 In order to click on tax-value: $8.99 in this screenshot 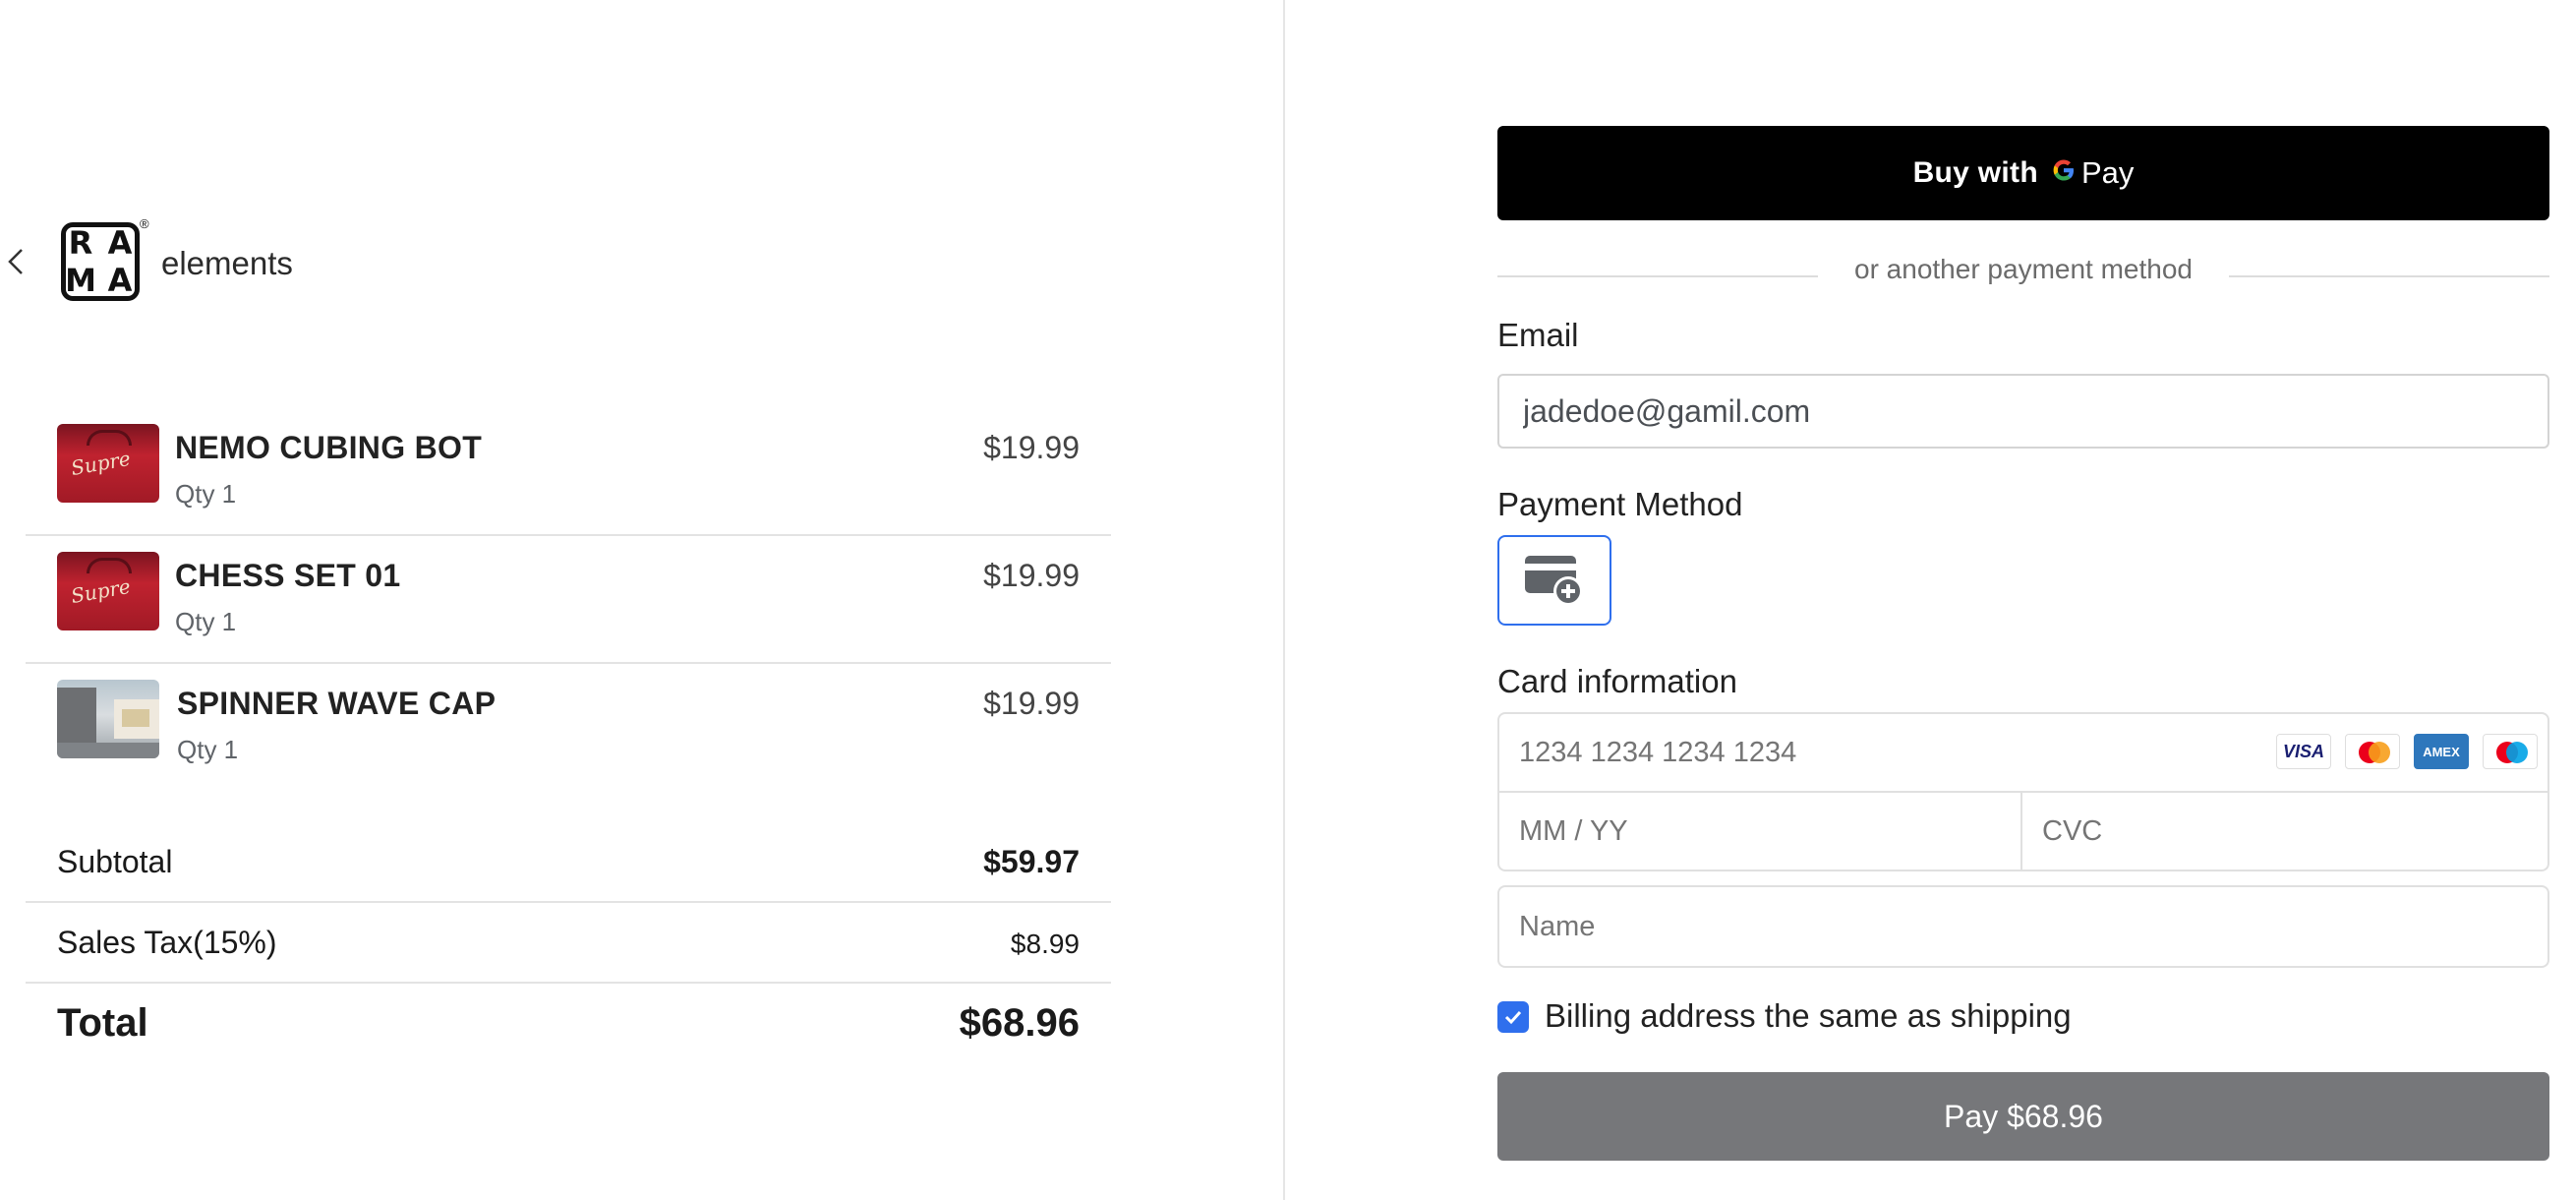, I will do `click(1045, 944)`.